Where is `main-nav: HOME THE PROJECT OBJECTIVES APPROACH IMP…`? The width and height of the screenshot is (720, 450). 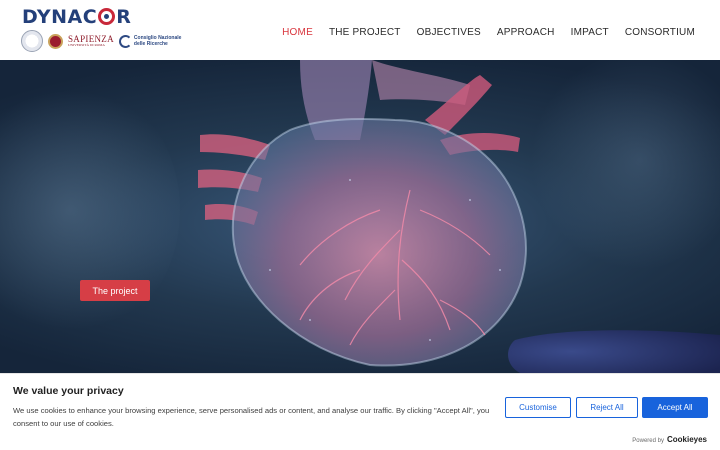 main-nav: HOME THE PROJECT OBJECTIVES APPROACH IMP… is located at coordinates (488, 32).